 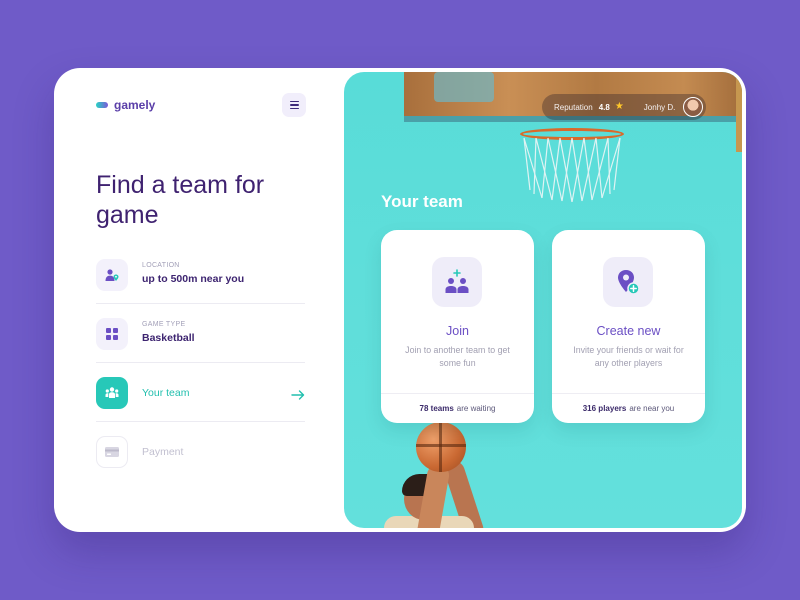 I want to click on arrow-right-icon, so click(x=298, y=396).